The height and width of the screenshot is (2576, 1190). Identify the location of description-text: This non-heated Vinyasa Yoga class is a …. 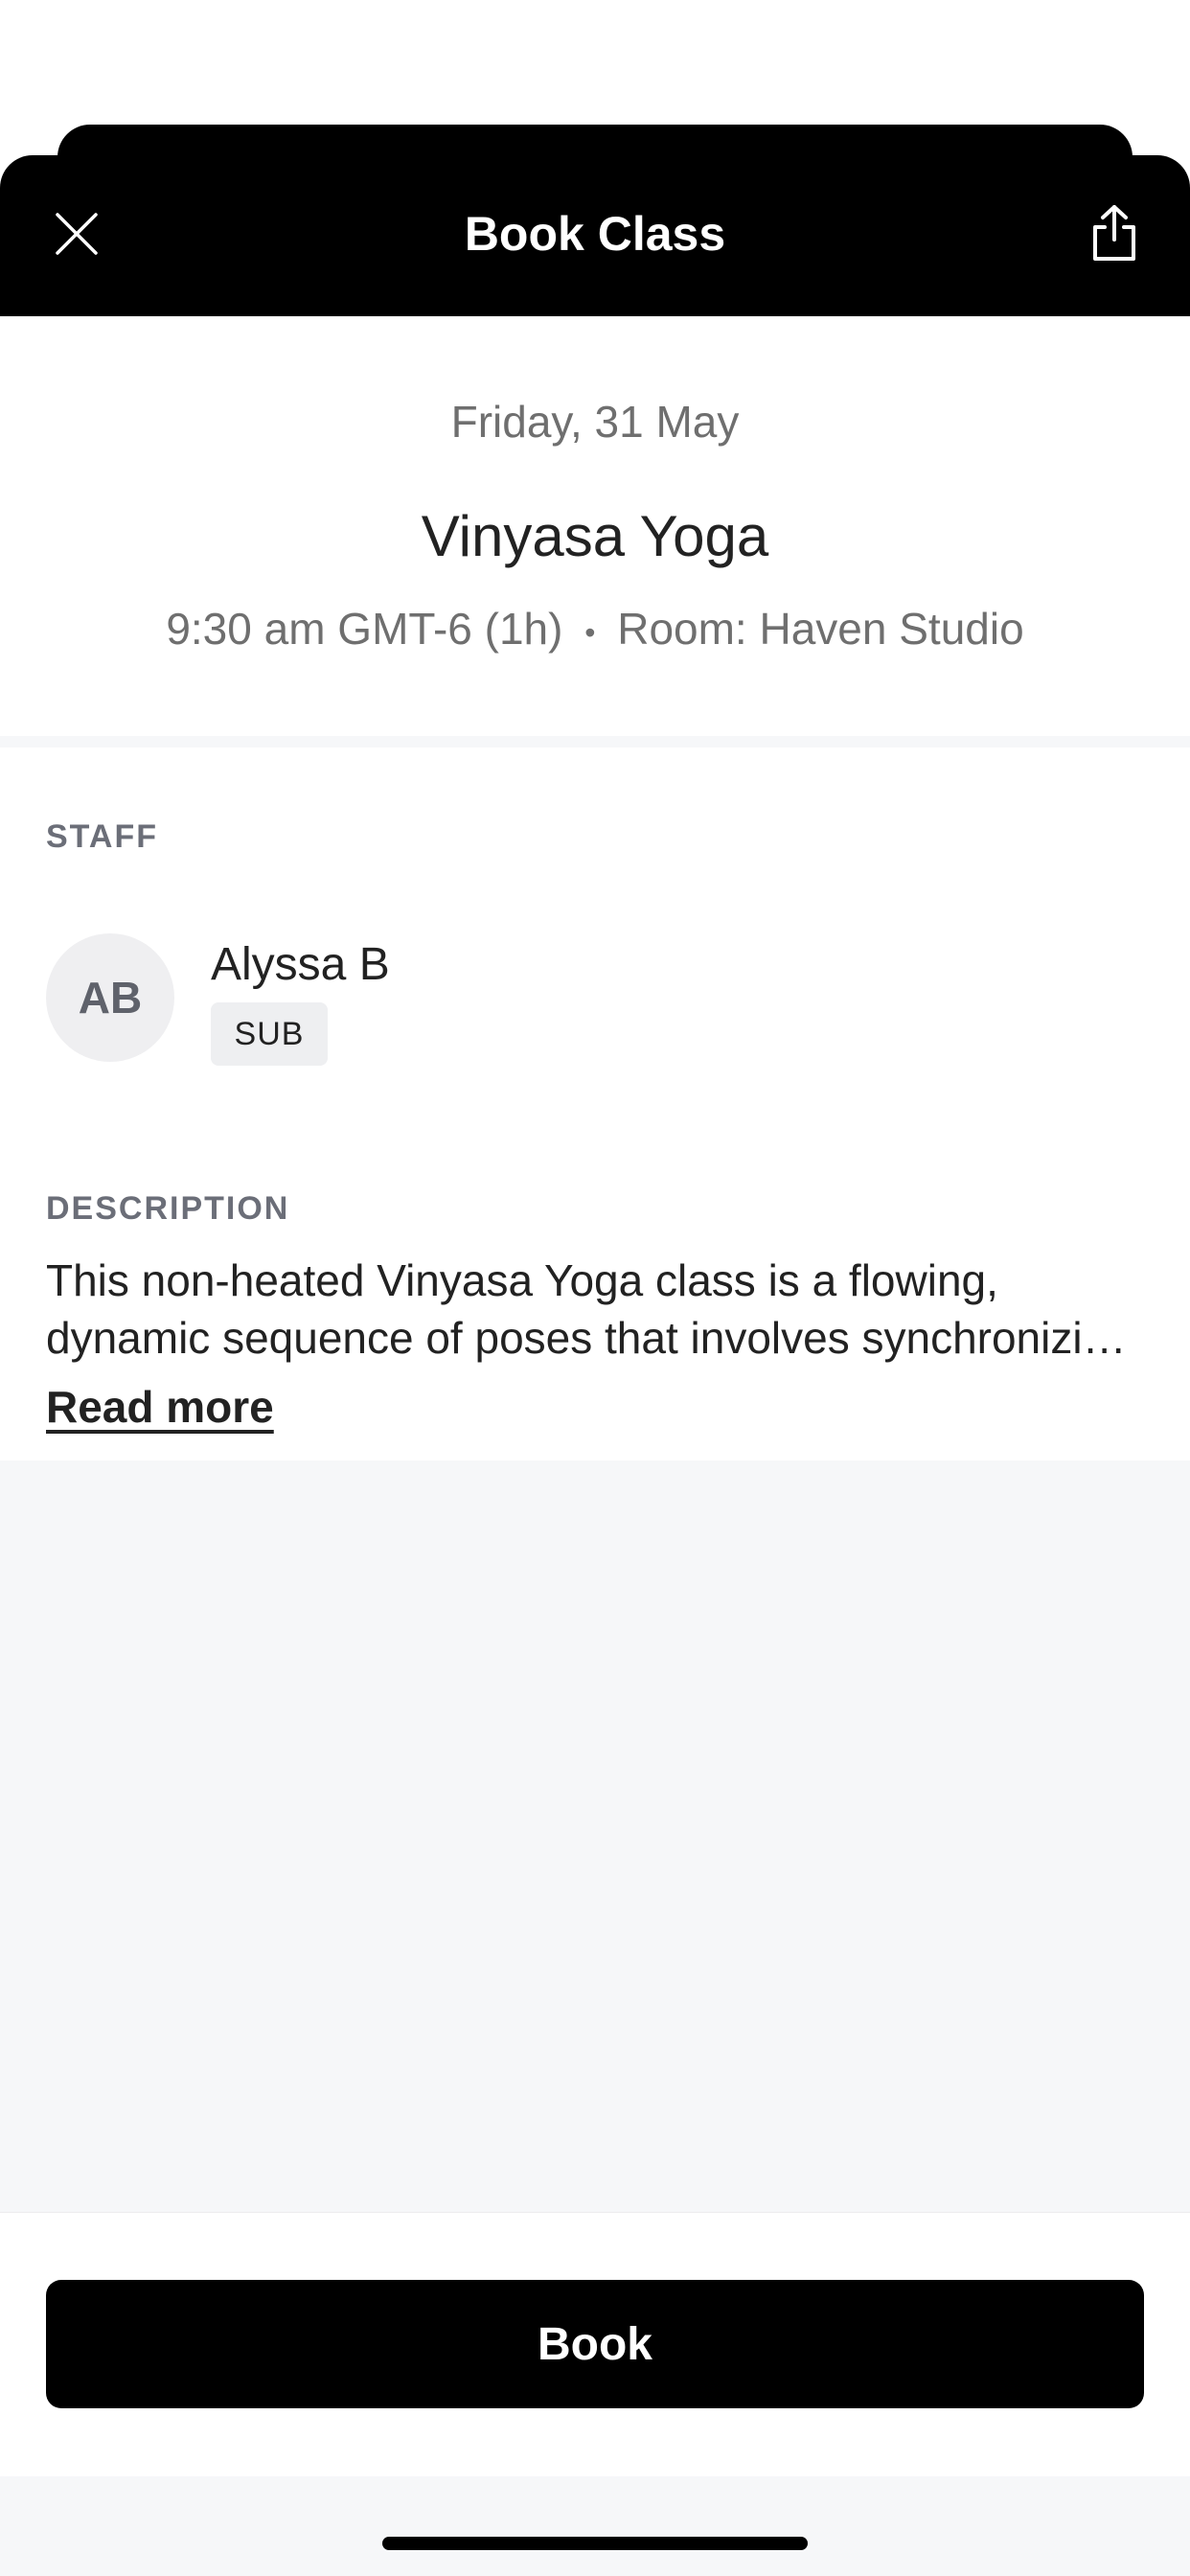
(597, 1309).